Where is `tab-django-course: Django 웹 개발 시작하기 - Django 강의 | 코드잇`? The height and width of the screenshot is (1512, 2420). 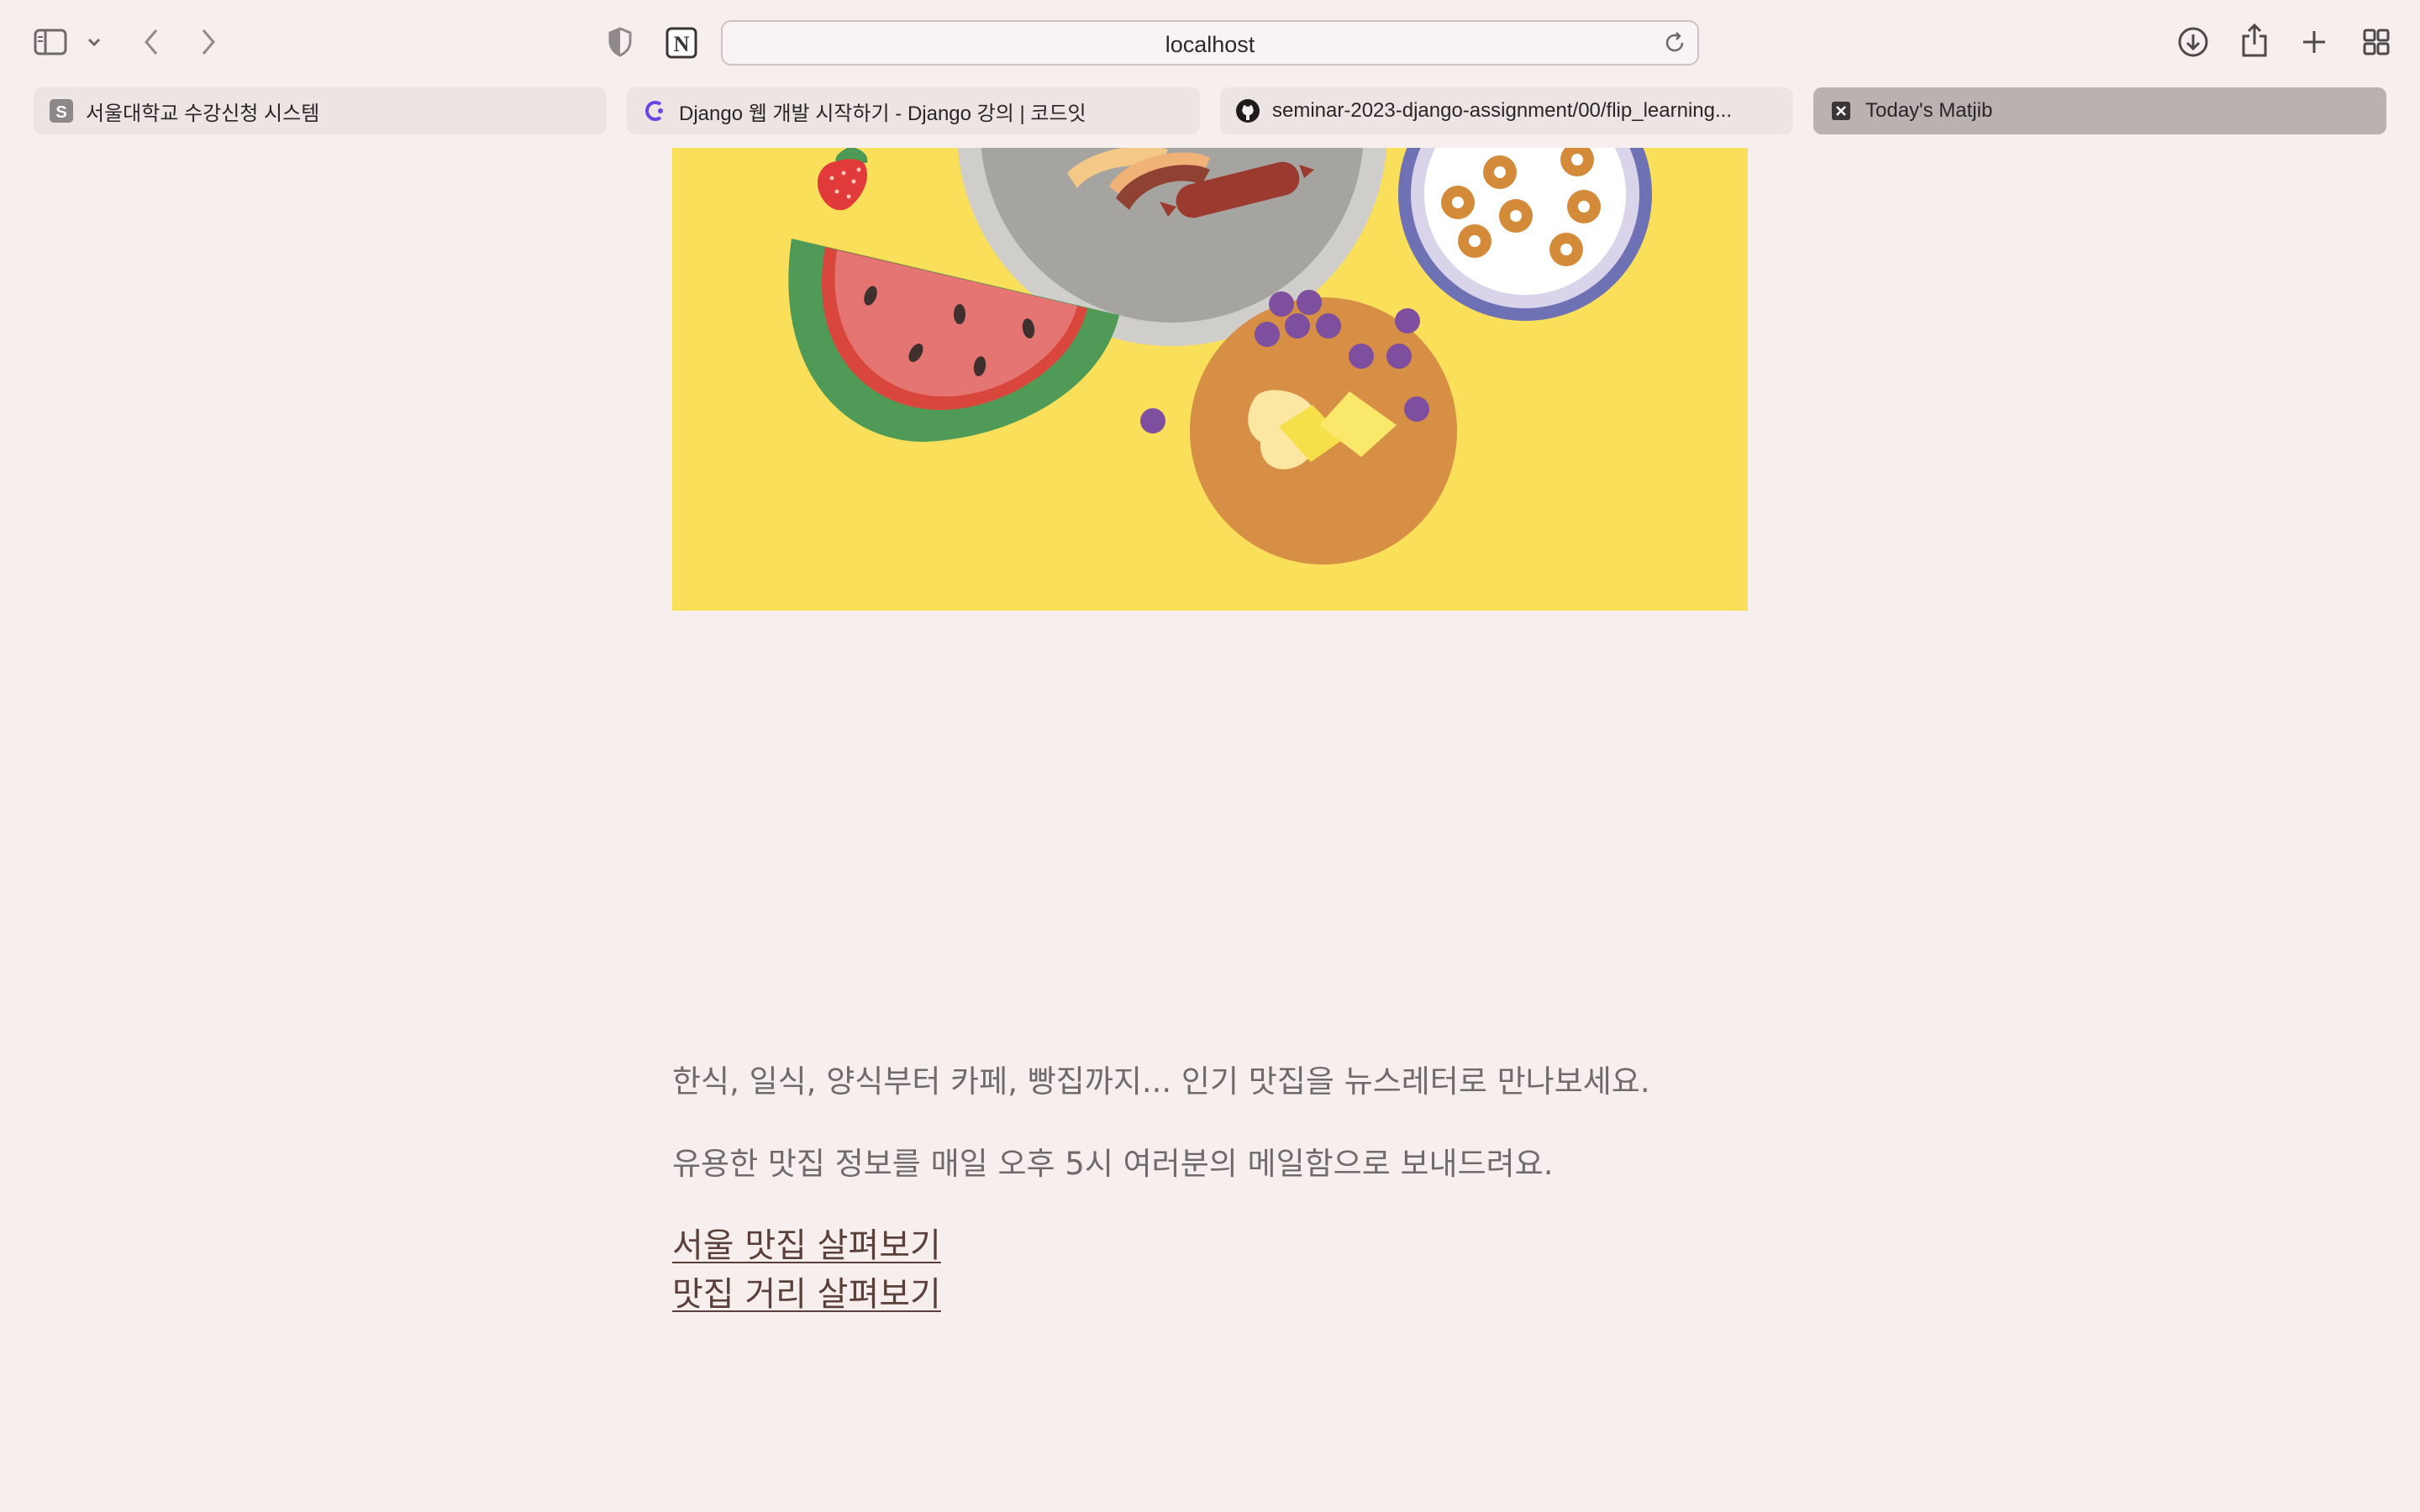
tab-django-course: Django 웹 개발 시작하기 - Django 강의 | 코드잇 is located at coordinates (913, 110).